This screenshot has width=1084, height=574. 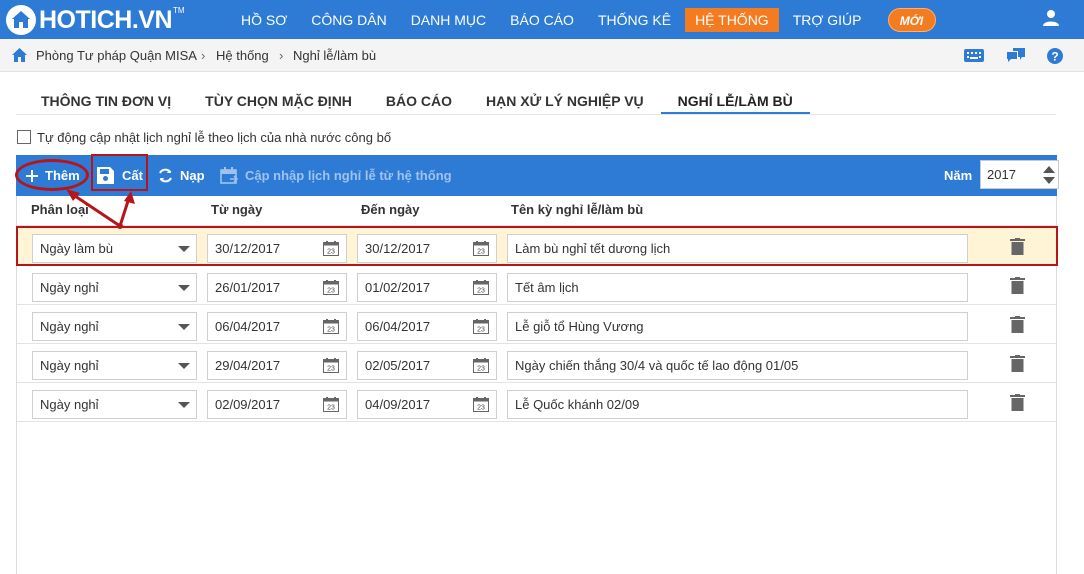 What do you see at coordinates (1001, 174) in the screenshot?
I see `year-value: 2017` at bounding box center [1001, 174].